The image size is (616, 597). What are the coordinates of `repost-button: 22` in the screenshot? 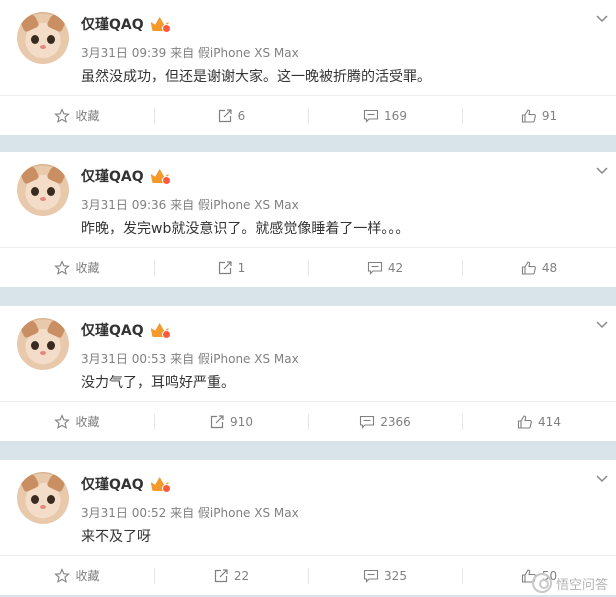 It's located at (231, 575).